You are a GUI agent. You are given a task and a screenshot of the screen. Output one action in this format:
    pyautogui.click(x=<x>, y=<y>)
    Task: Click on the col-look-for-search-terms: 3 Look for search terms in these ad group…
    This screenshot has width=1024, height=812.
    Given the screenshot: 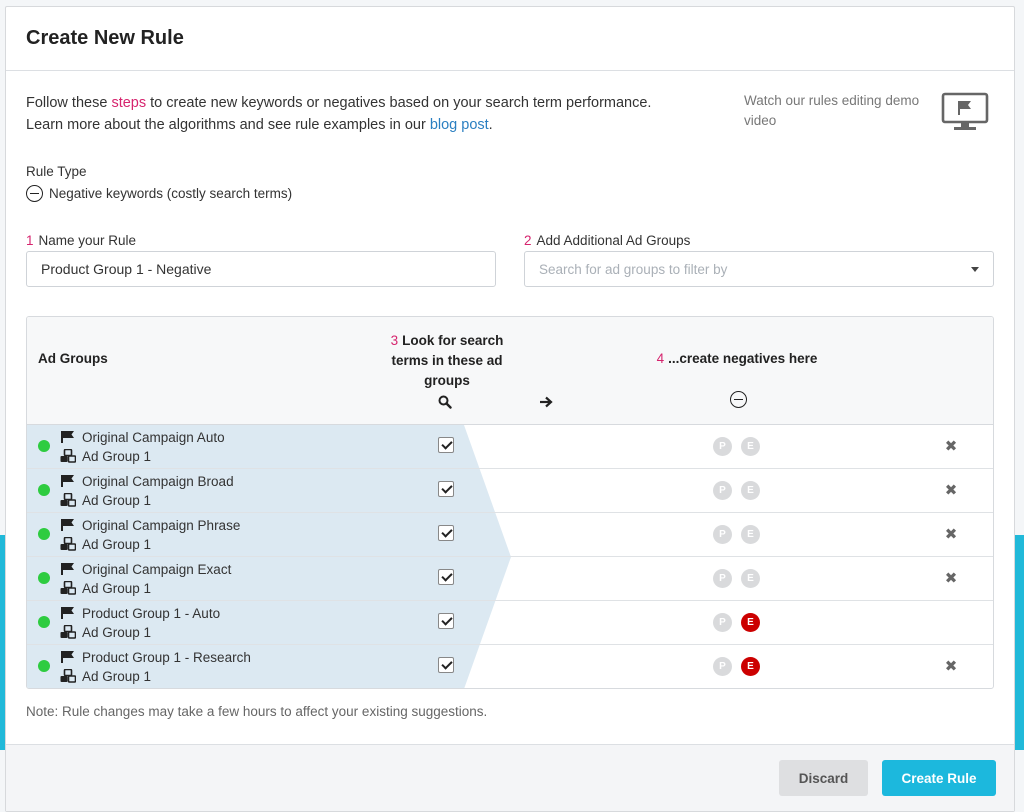 What is the action you would take?
    pyautogui.click(x=447, y=360)
    